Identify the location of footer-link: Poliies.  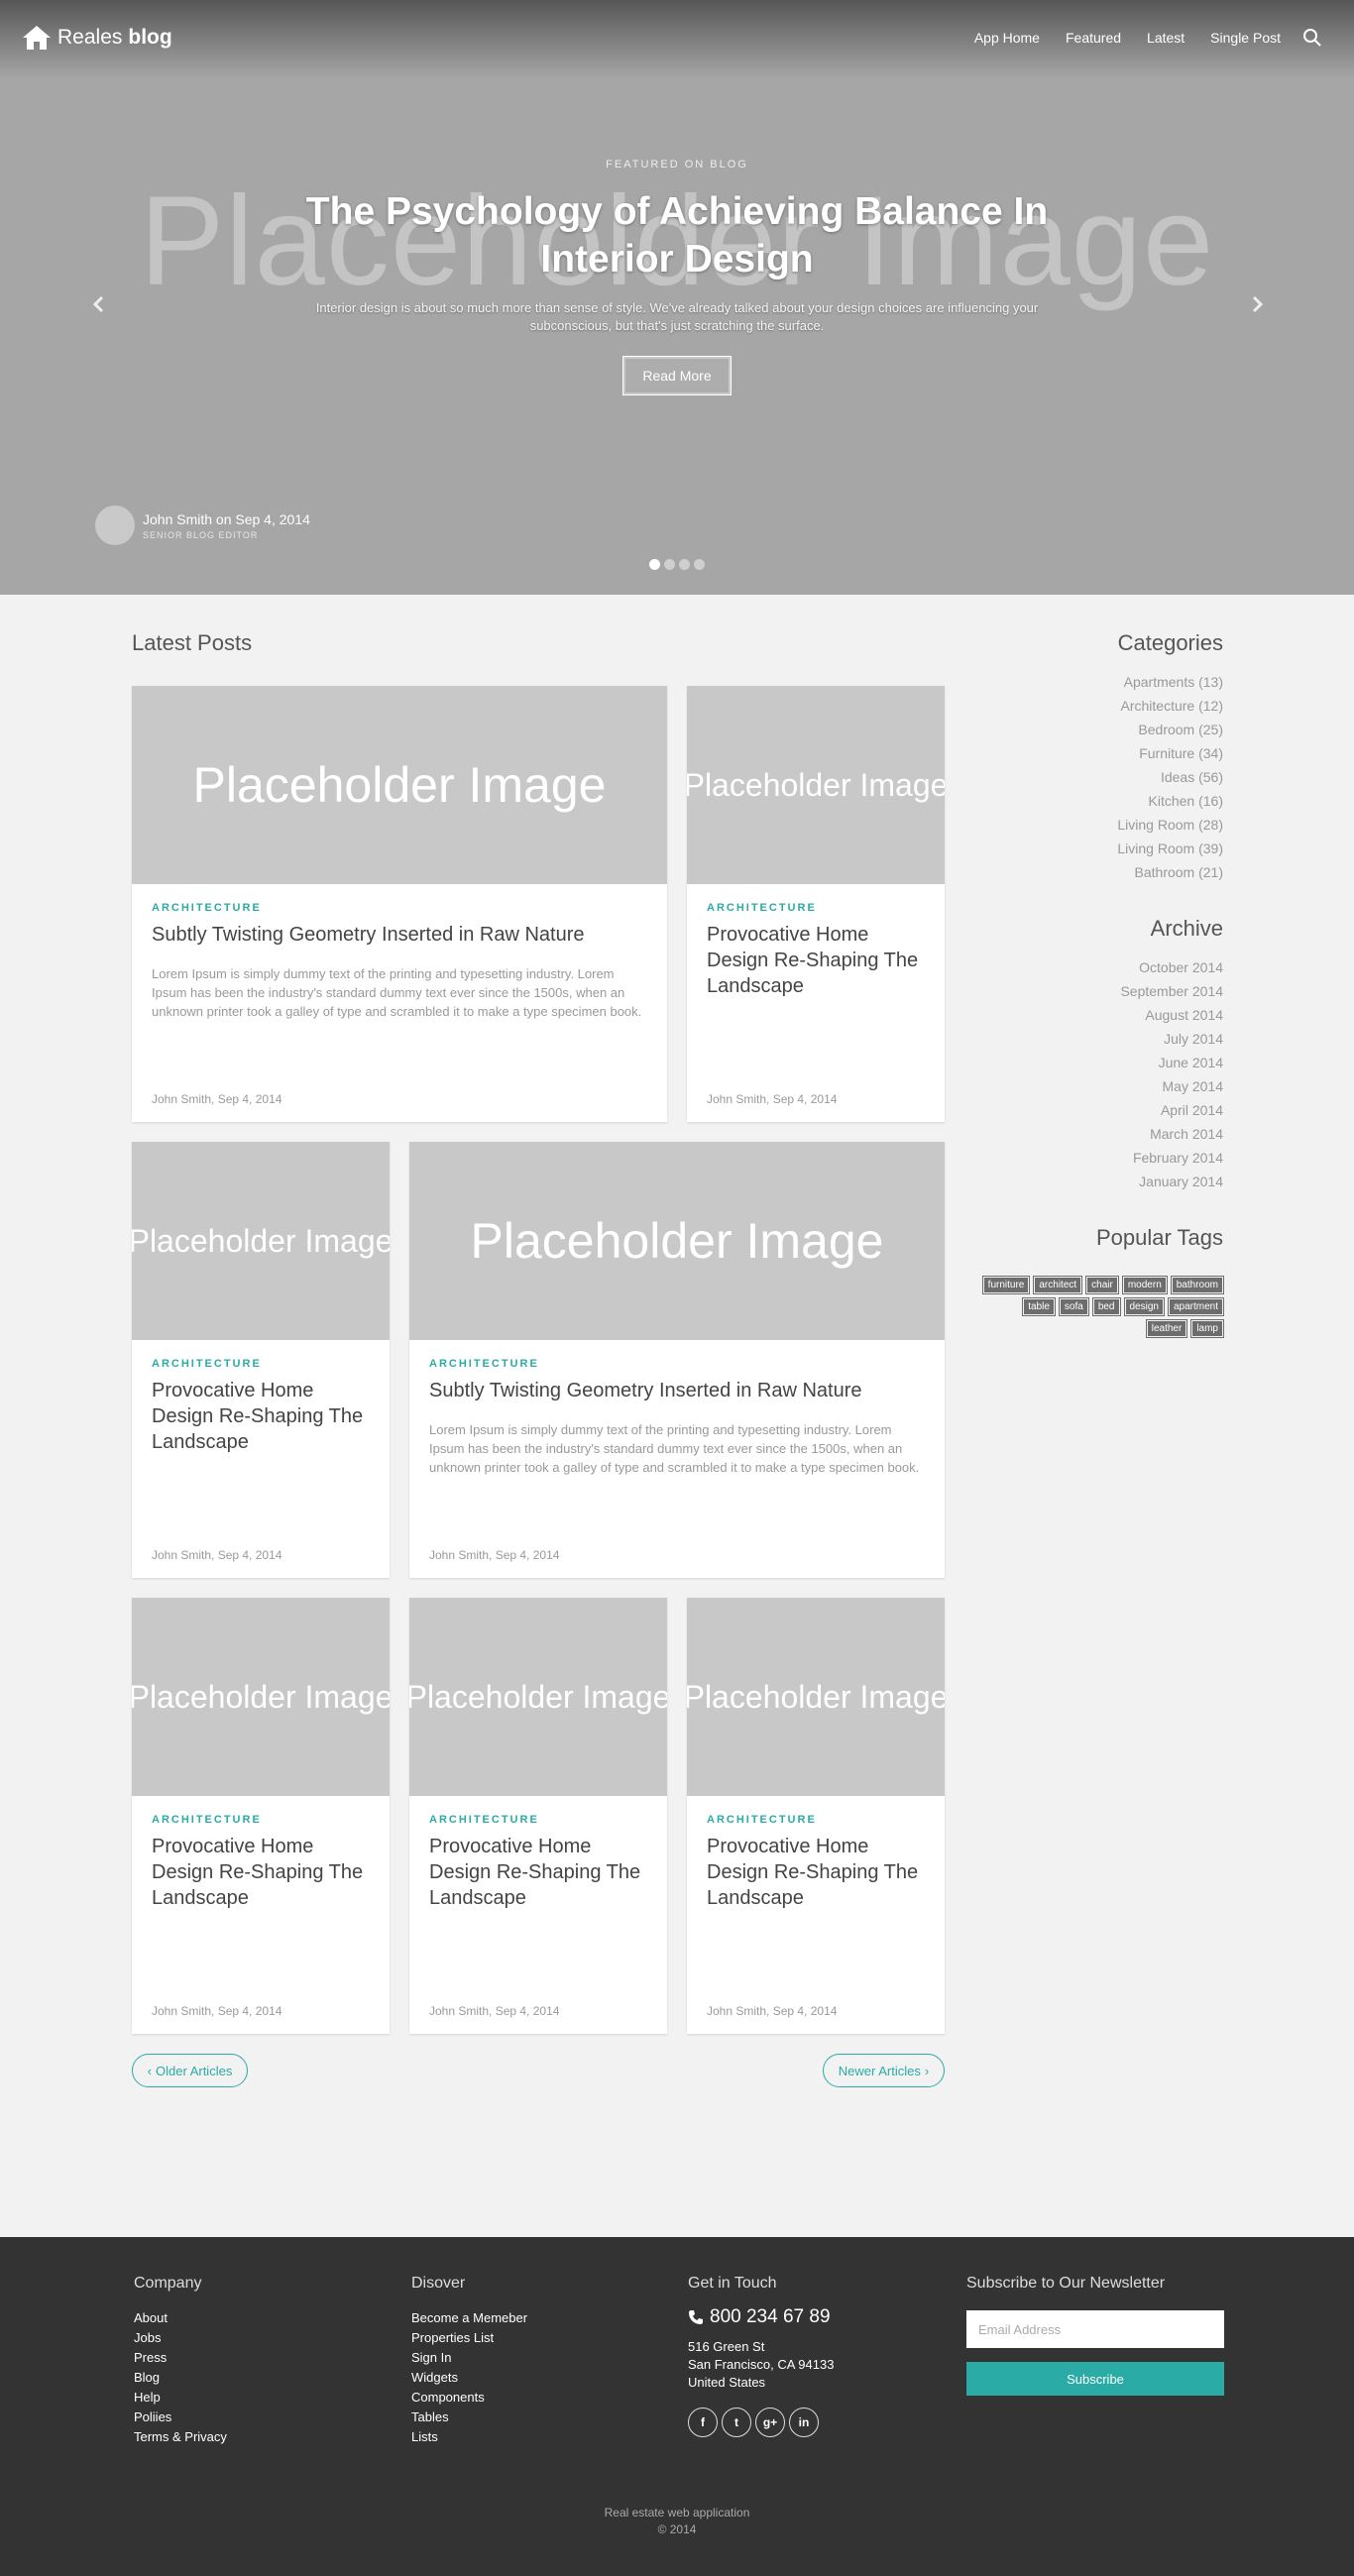
(181, 2417).